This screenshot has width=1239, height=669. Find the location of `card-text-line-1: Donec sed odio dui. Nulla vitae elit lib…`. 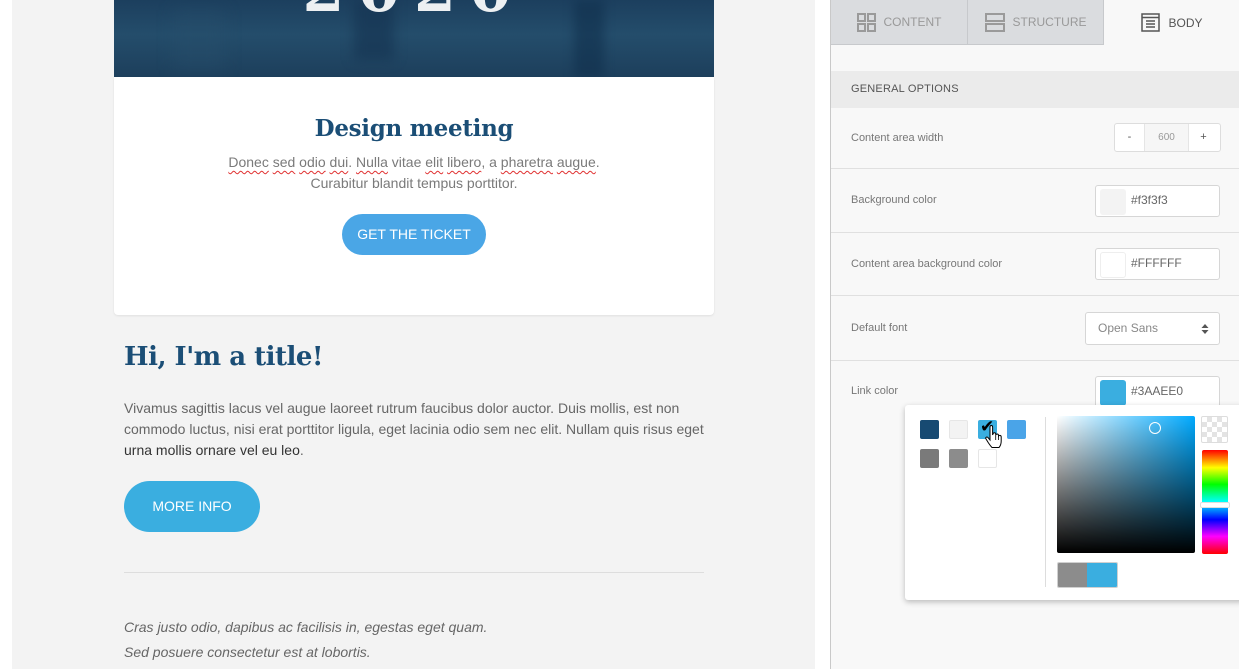

card-text-line-1: Donec sed odio dui. Nulla vitae elit lib… is located at coordinates (414, 162).